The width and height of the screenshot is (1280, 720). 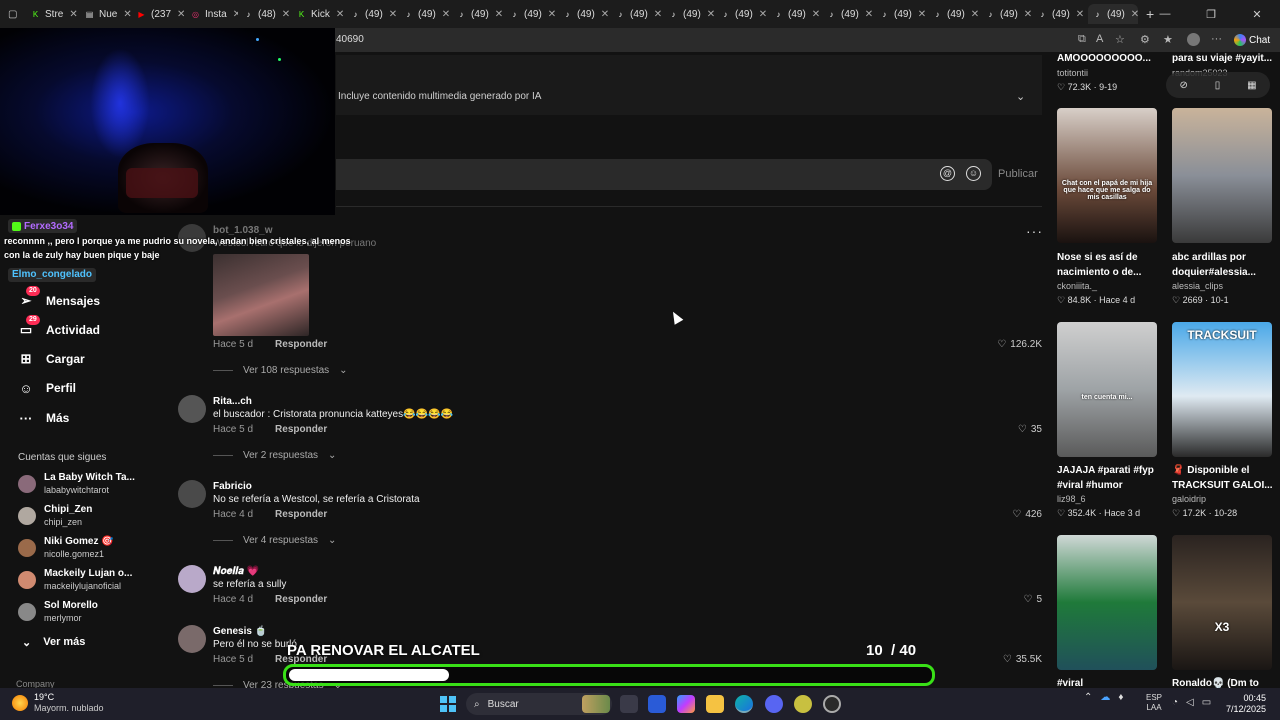 I want to click on comment-image, so click(x=261, y=295).